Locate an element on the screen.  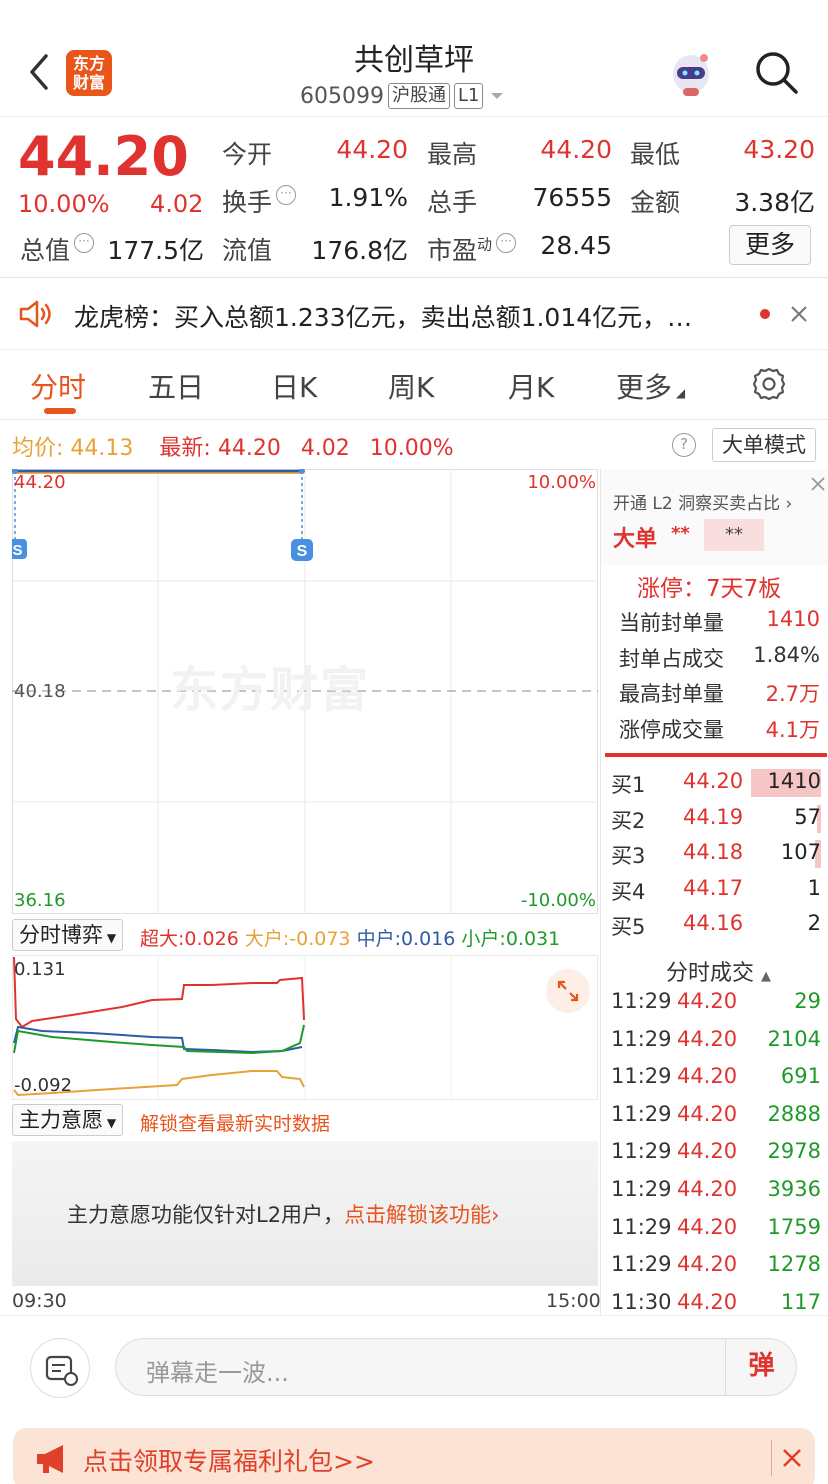
l2-promo-box: 开通 L2 洞察买卖占比 › 大单 ** ** is located at coordinates (714, 517).